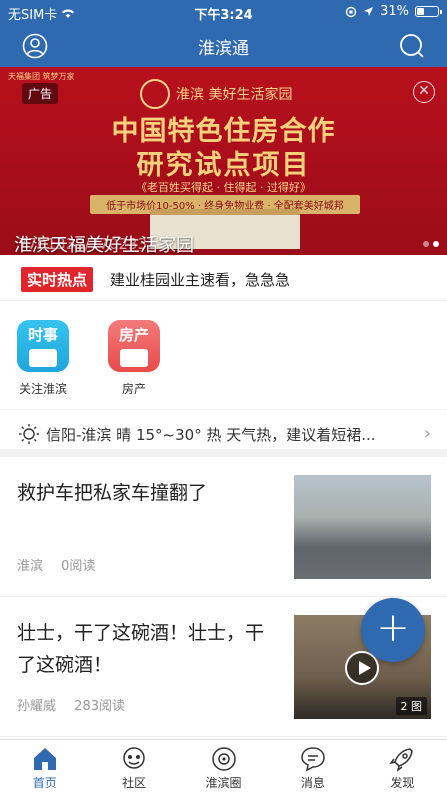  I want to click on status-bar: 无SIM卡 下午3:24 31%, so click(223, 12).